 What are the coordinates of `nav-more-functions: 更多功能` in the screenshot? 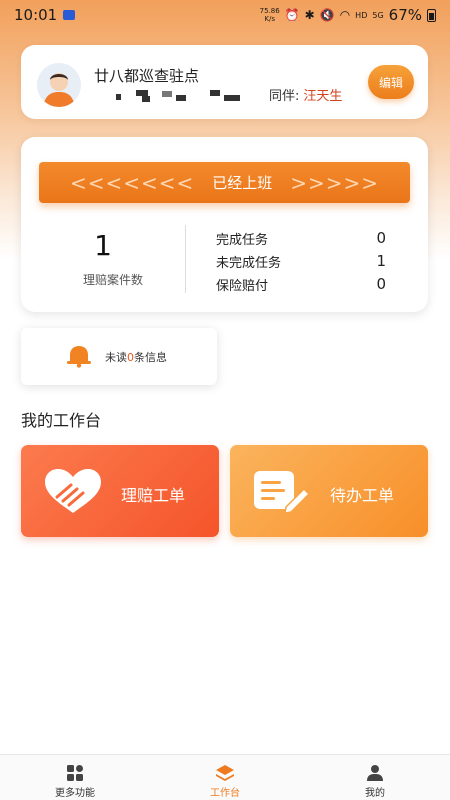 It's located at (75, 777).